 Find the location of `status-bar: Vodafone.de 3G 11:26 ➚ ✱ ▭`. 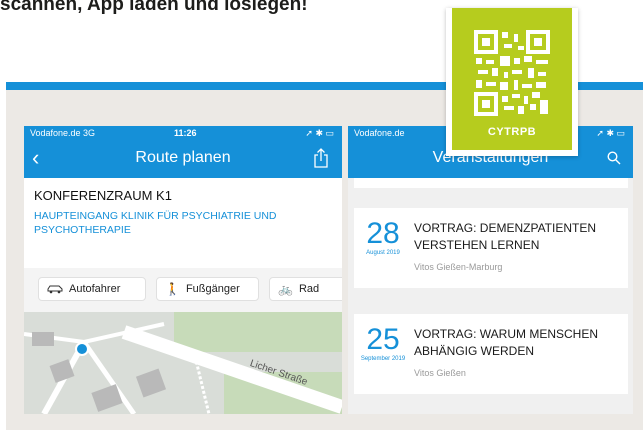

status-bar: Vodafone.de 3G 11:26 ➚ ✱ ▭ is located at coordinates (183, 133).